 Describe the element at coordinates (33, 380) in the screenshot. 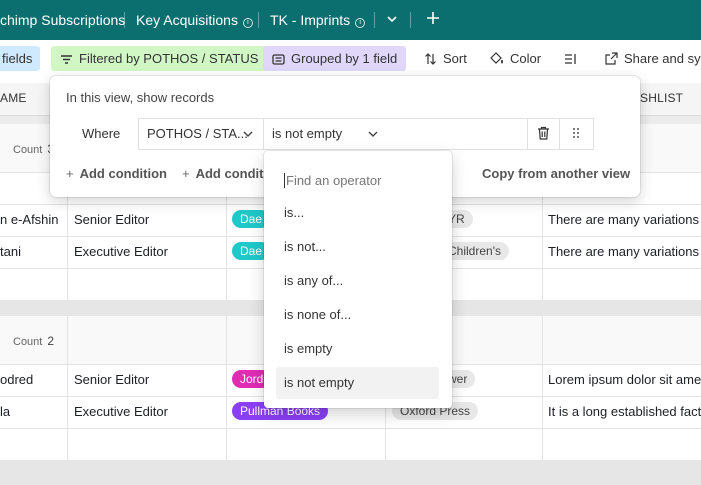

I see `cell-name: odred` at that location.